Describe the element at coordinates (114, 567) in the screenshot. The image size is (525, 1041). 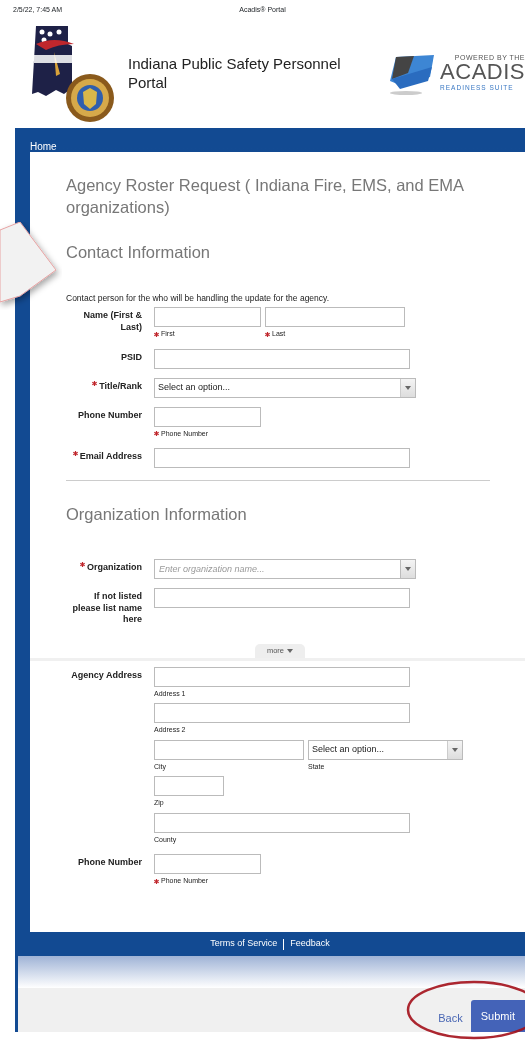
I see `field-label: Organization` at that location.